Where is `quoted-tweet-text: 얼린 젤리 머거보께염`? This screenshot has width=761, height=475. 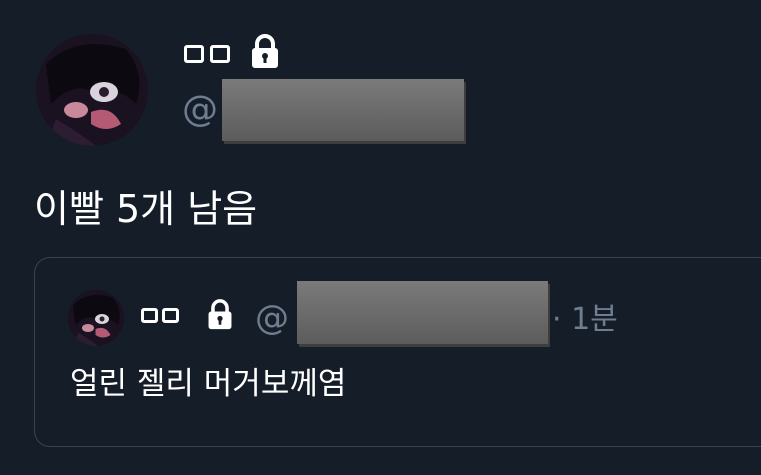
quoted-tweet-text: 얼린 젤리 머거보께염 is located at coordinates (208, 384).